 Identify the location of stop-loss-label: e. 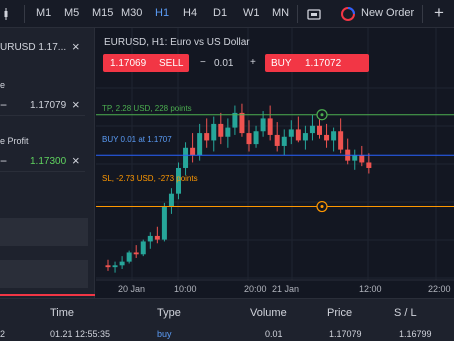
(3, 85).